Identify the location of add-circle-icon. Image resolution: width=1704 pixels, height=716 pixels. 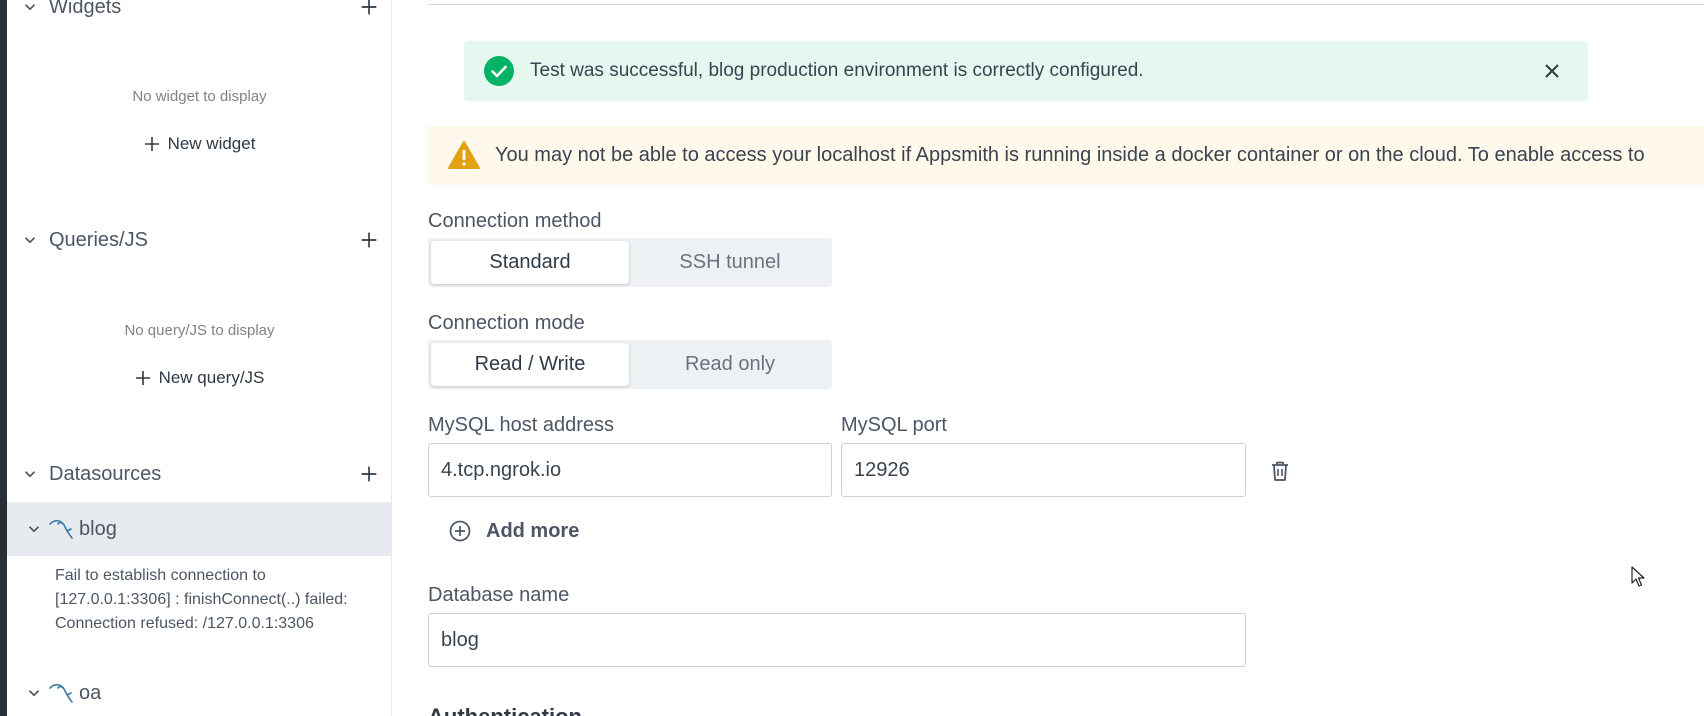
(460, 531).